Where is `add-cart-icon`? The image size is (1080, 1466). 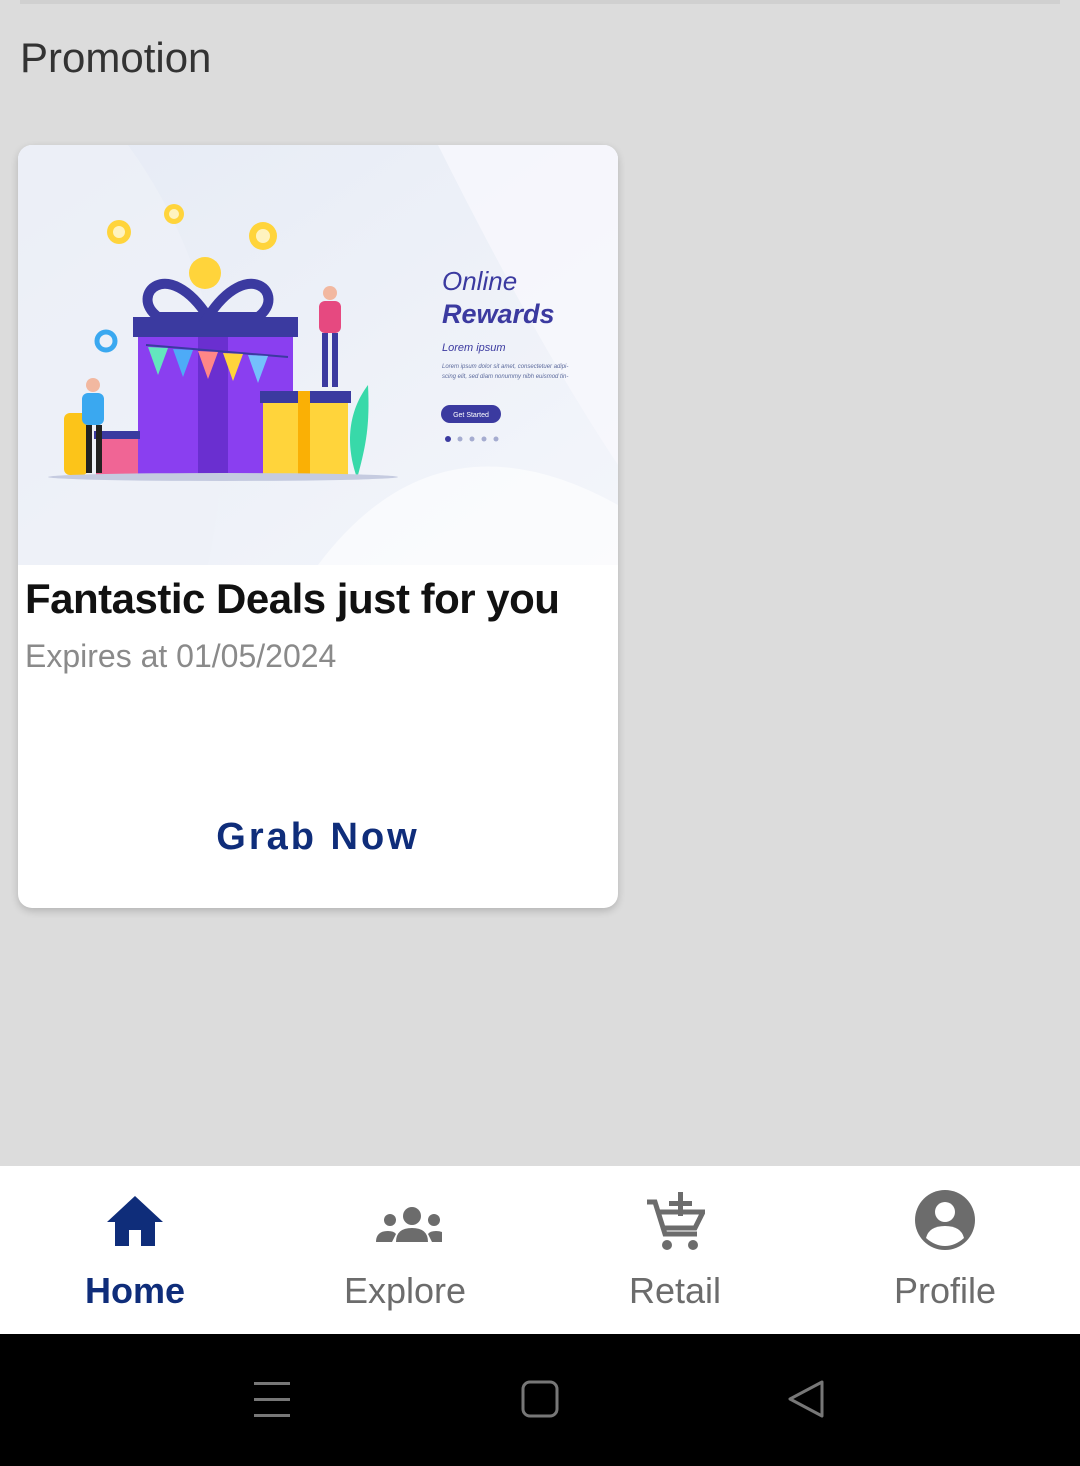
add-cart-icon is located at coordinates (676, 1221).